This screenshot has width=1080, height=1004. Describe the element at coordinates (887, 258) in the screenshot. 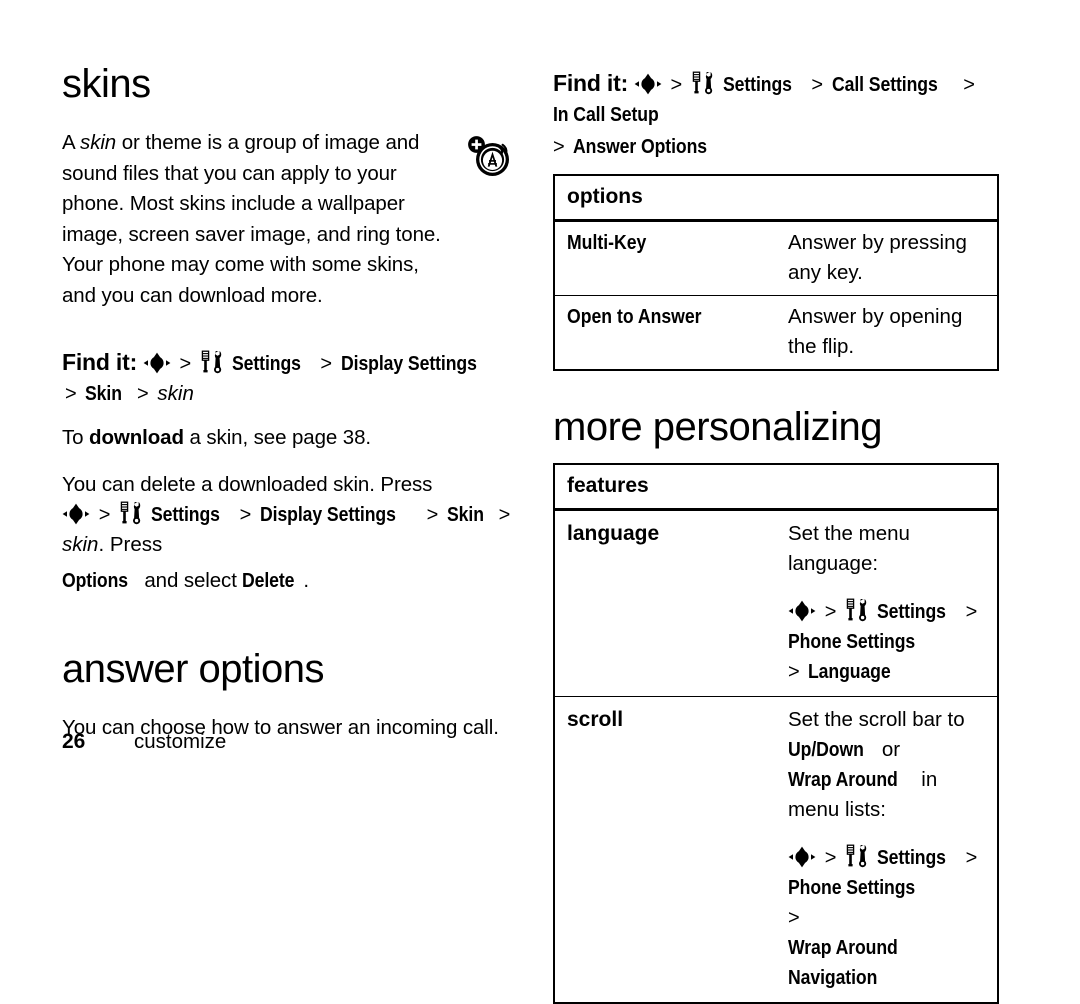

I see `table-cell-value: Answer by pressing any key.` at that location.